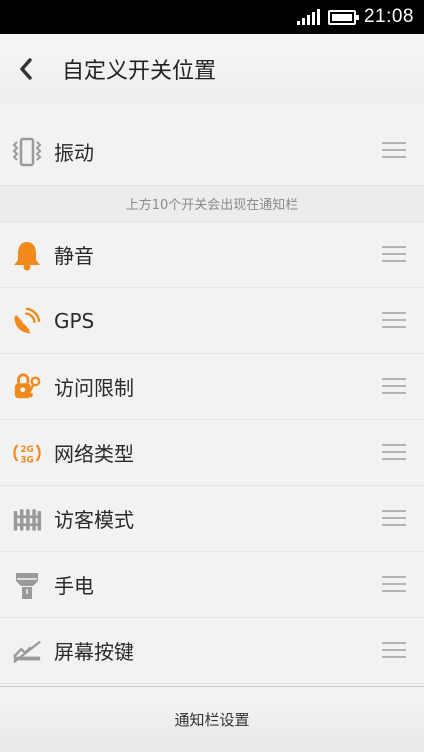 The height and width of the screenshot is (752, 424). Describe the element at coordinates (27, 585) in the screenshot. I see `flashlight-icon` at that location.